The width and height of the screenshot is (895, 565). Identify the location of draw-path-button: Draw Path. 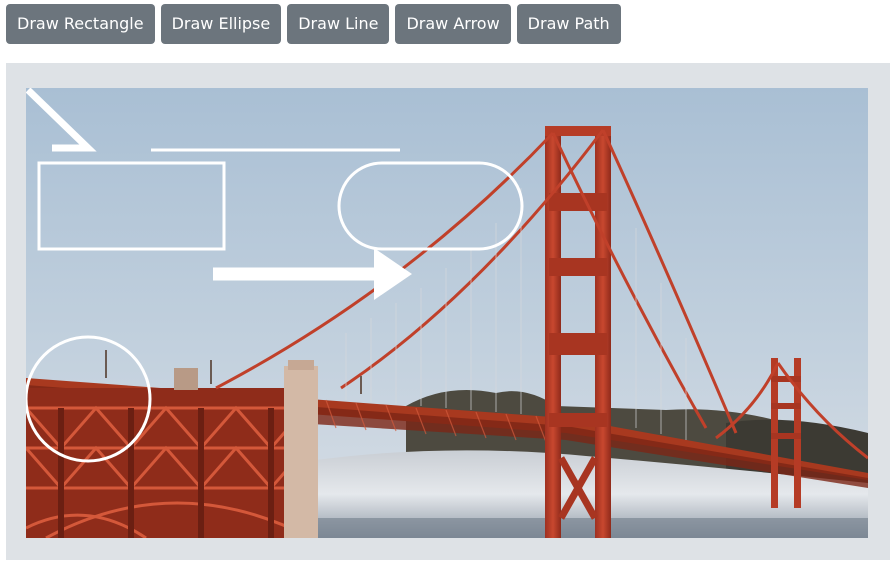
(568, 24).